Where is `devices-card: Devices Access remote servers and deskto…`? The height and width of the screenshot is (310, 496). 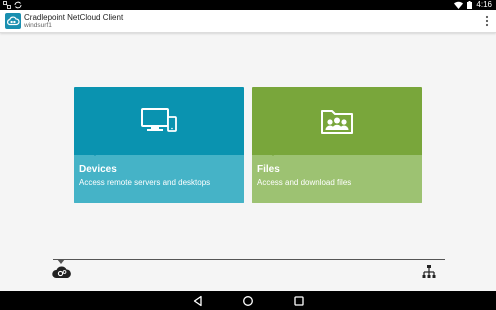
devices-card: Devices Access remote servers and deskto… is located at coordinates (159, 145).